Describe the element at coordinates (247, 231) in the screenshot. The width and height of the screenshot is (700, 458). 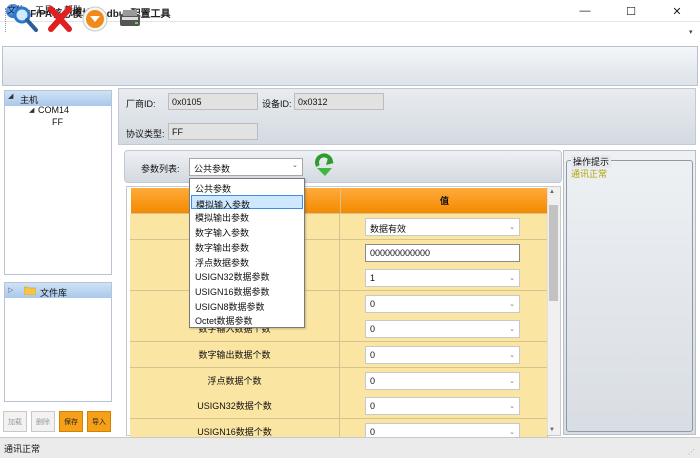
I see `dropdown-option: 数字输入参数` at that location.